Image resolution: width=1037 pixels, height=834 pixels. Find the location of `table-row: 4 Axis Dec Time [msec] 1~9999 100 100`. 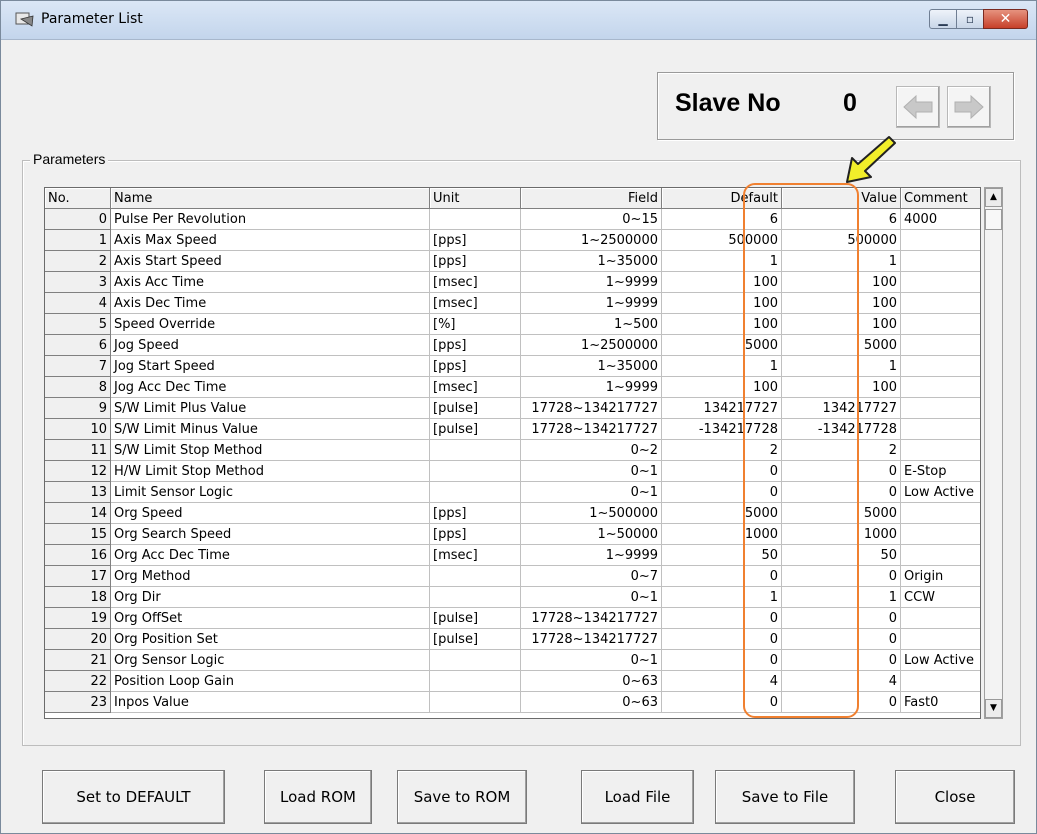

table-row: 4 Axis Dec Time [msec] 1~9999 100 100 is located at coordinates (512, 303).